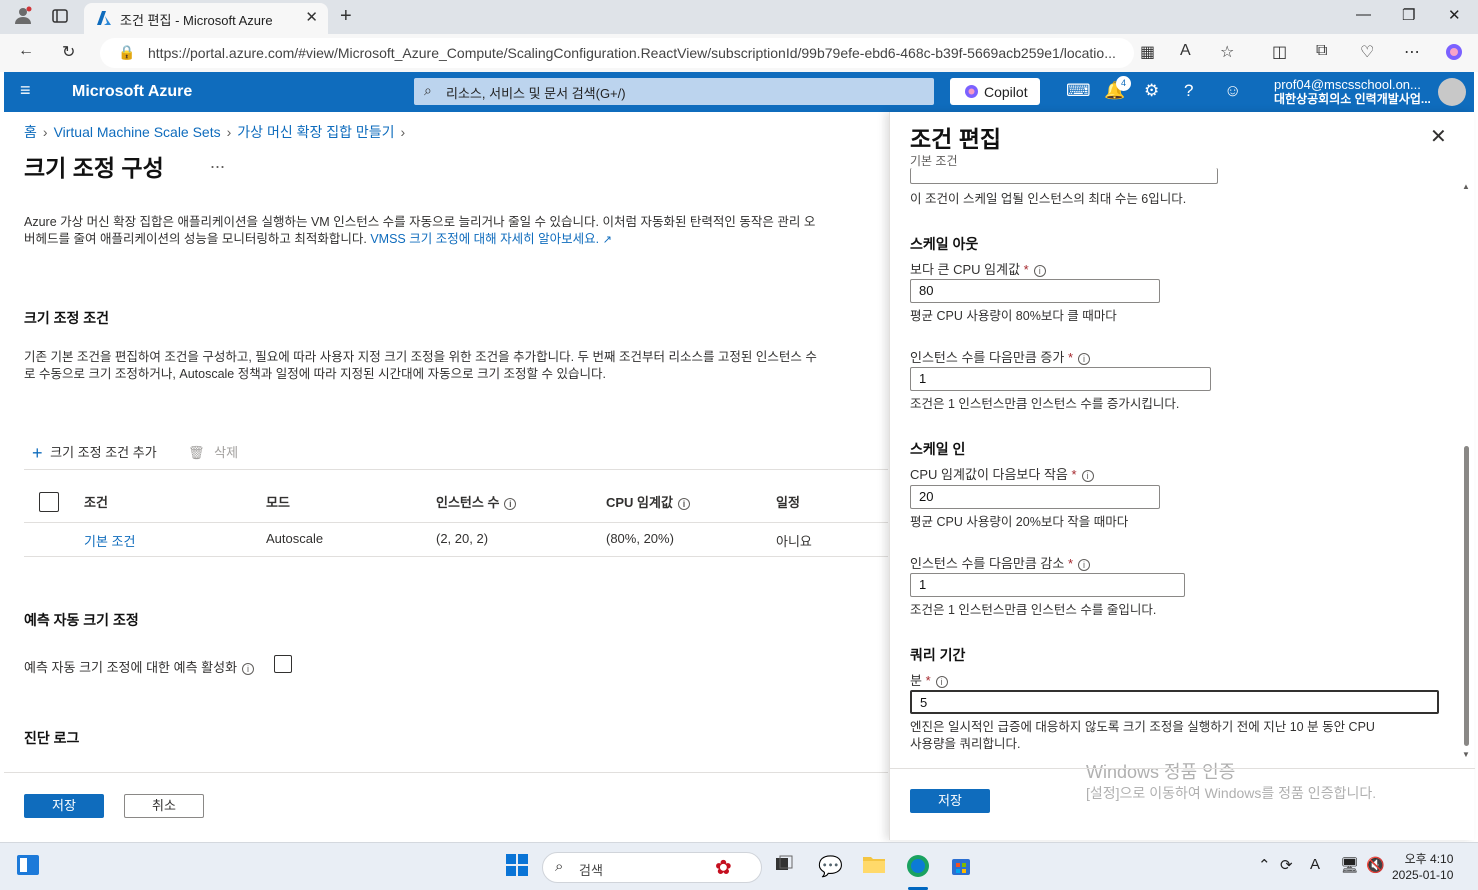  Describe the element at coordinates (60, 18) in the screenshot. I see `tab-actions-icon` at that location.